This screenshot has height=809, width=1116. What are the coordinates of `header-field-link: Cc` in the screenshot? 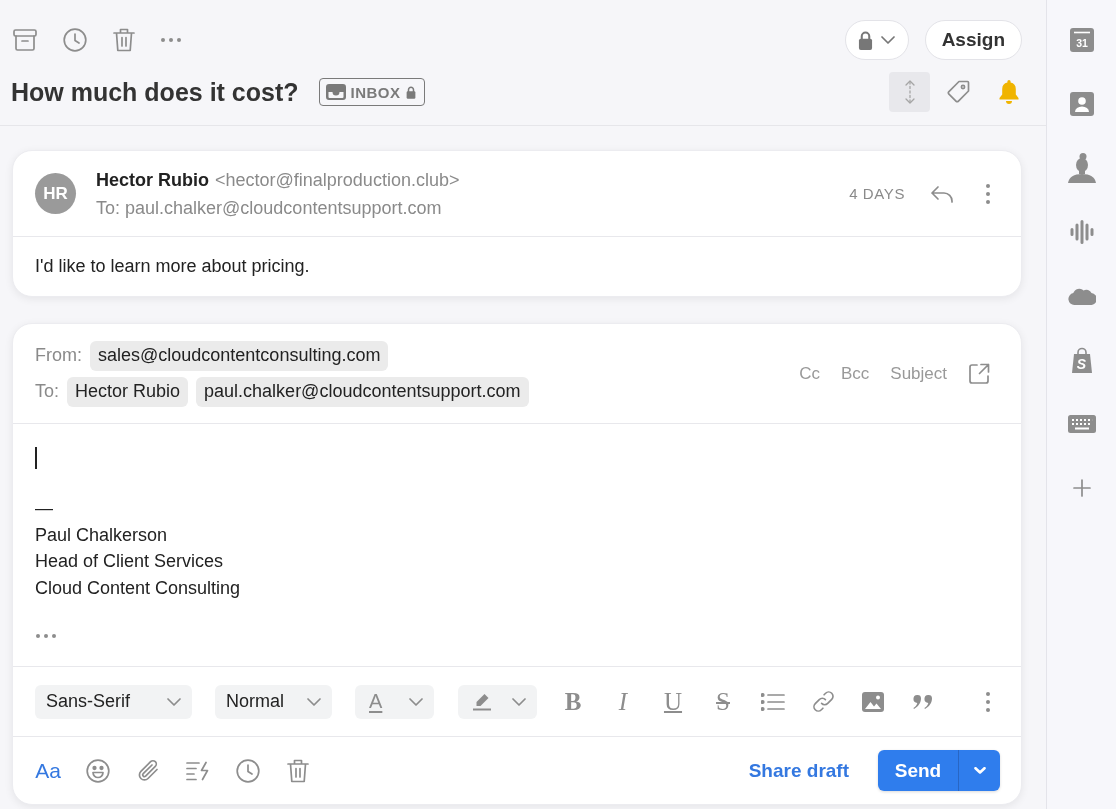 It's located at (809, 373).